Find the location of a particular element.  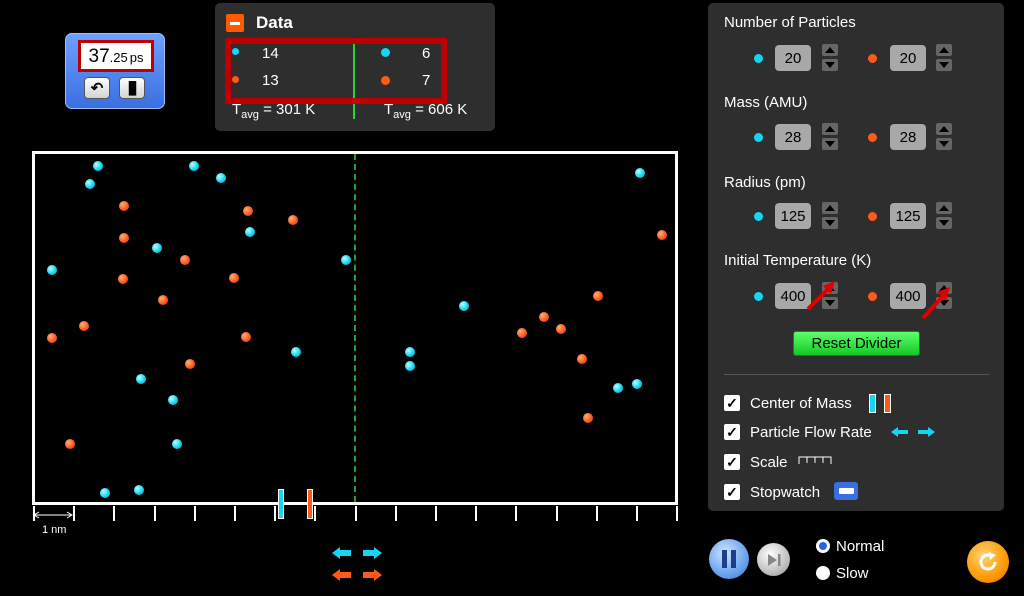

stopwatch-checkbox: ✓ is located at coordinates (732, 492).